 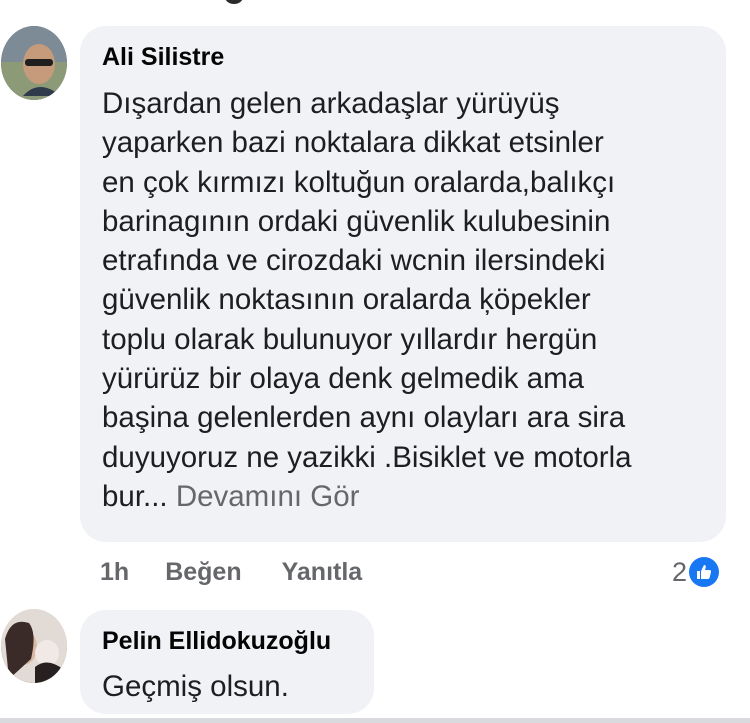 What do you see at coordinates (227, 662) in the screenshot?
I see `comment-bubble: Pelin Ellidokuzoğlu Geçmiş olsun.` at bounding box center [227, 662].